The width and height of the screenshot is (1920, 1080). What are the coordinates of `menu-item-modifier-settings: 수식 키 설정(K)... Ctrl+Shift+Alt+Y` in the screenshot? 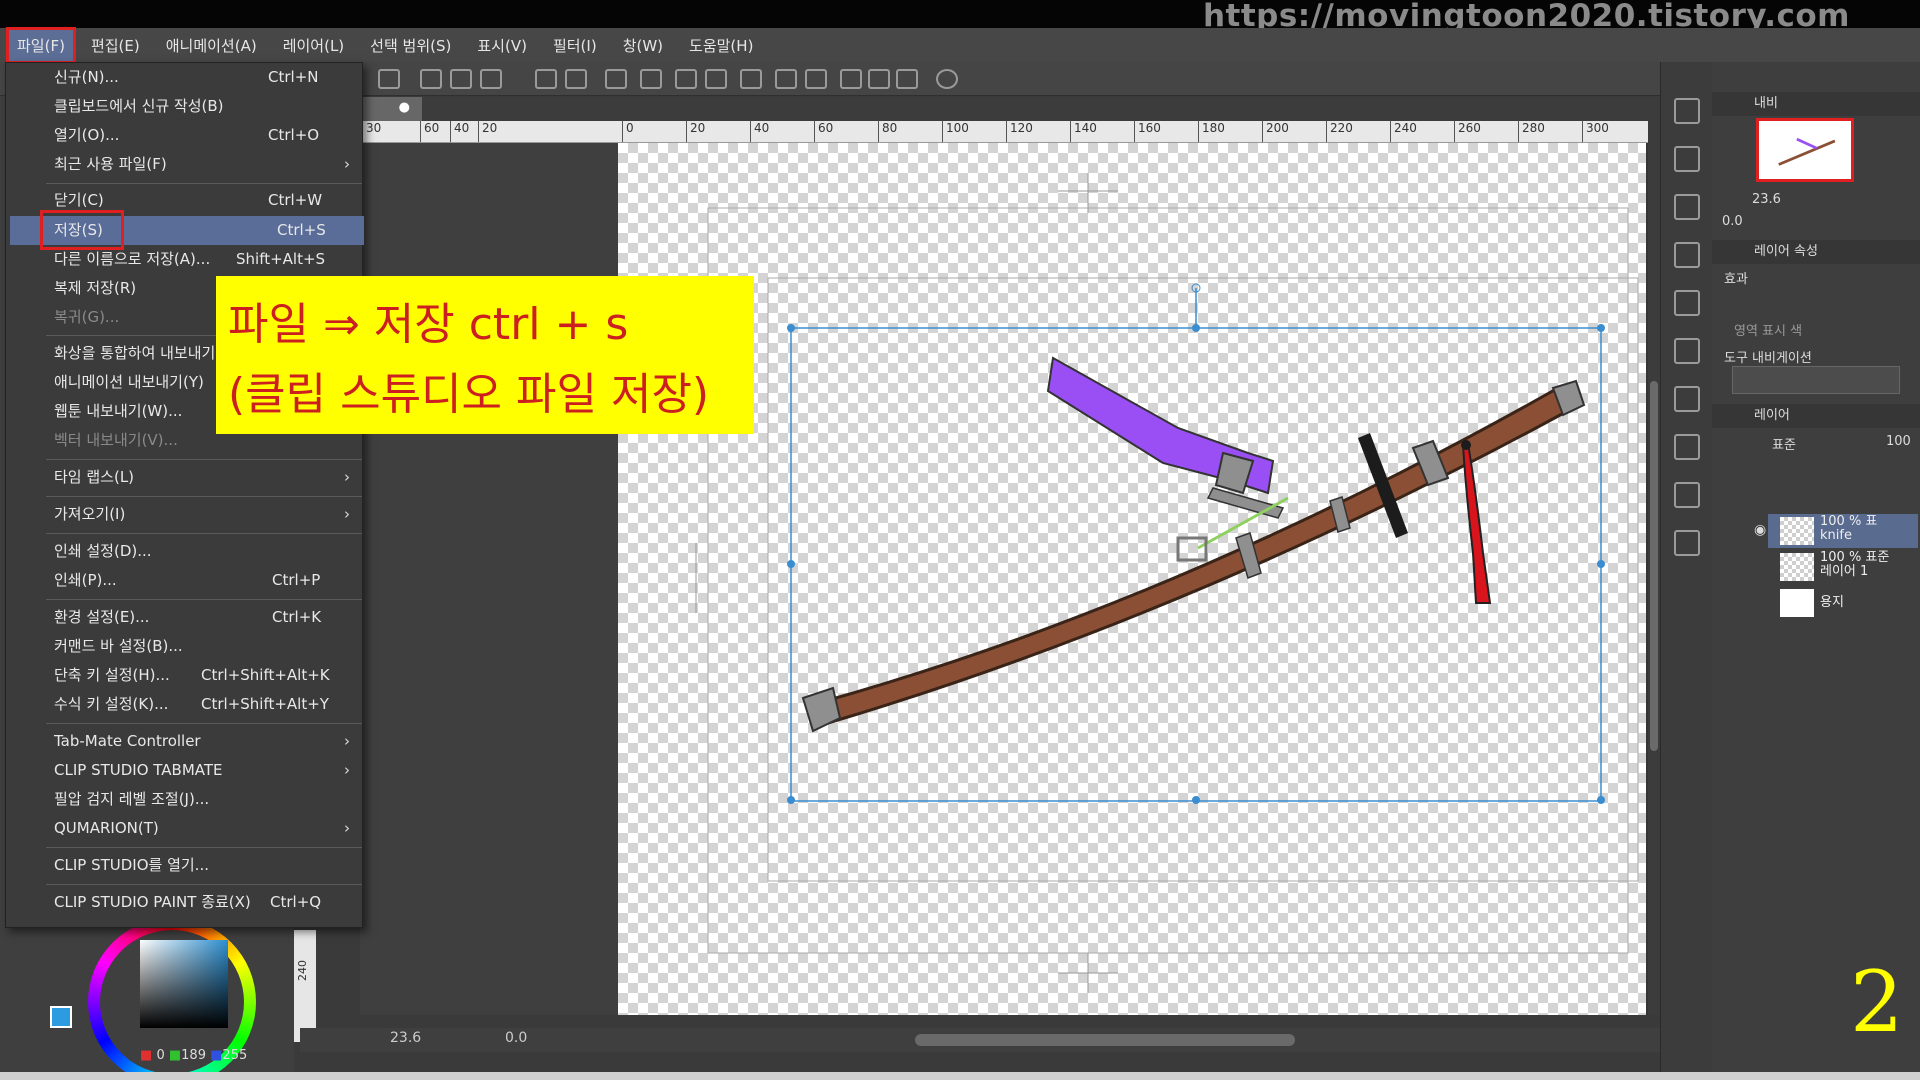 It's located at (184, 704).